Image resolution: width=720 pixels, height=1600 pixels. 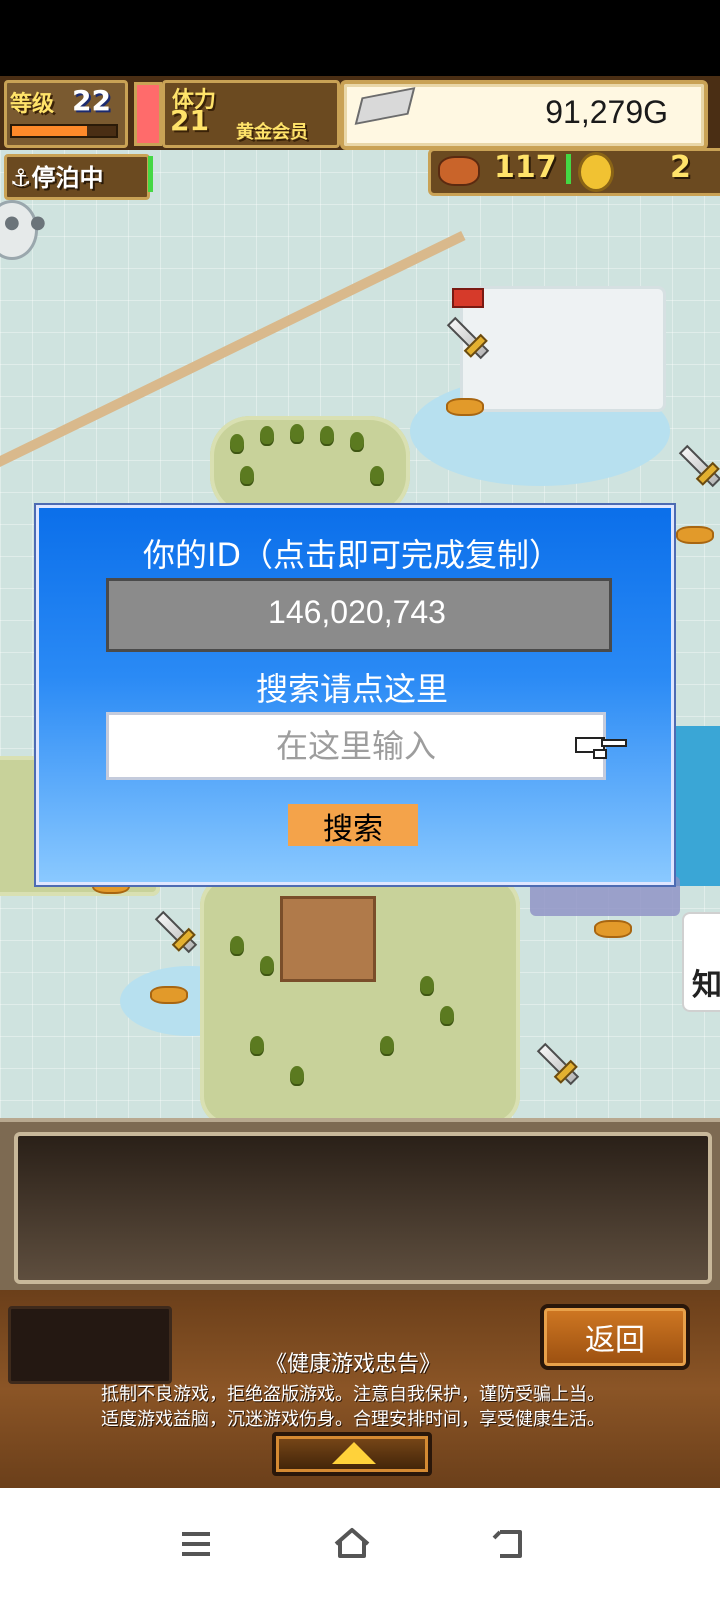 I want to click on food-value: 117, so click(x=525, y=167).